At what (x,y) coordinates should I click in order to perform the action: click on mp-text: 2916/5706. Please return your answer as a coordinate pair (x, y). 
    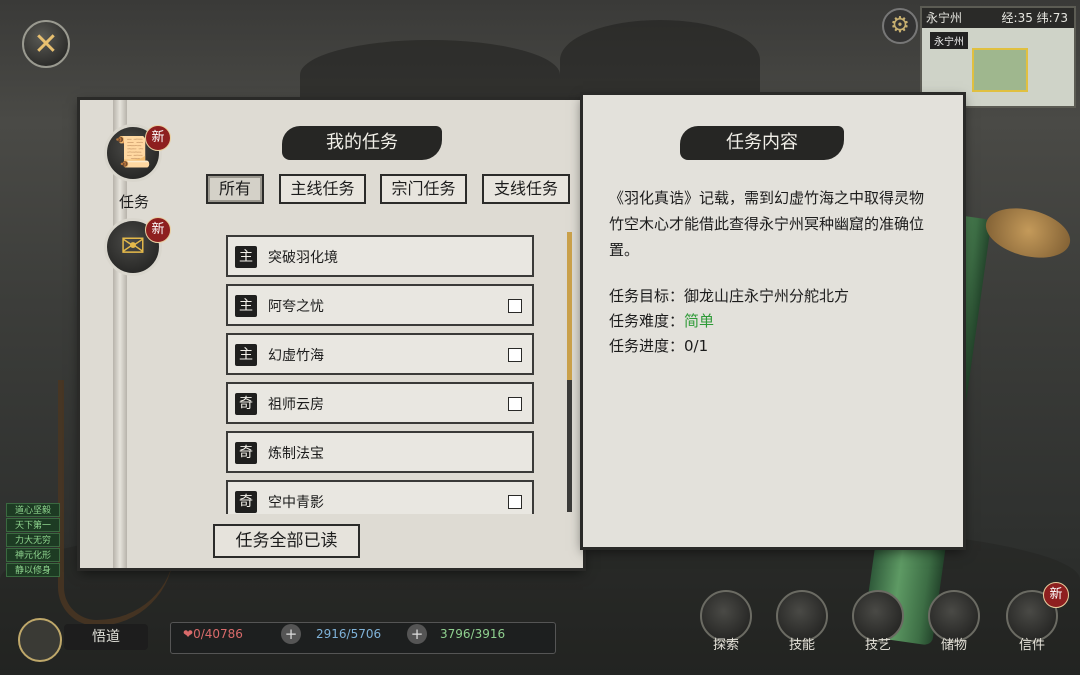
    Looking at the image, I should click on (349, 634).